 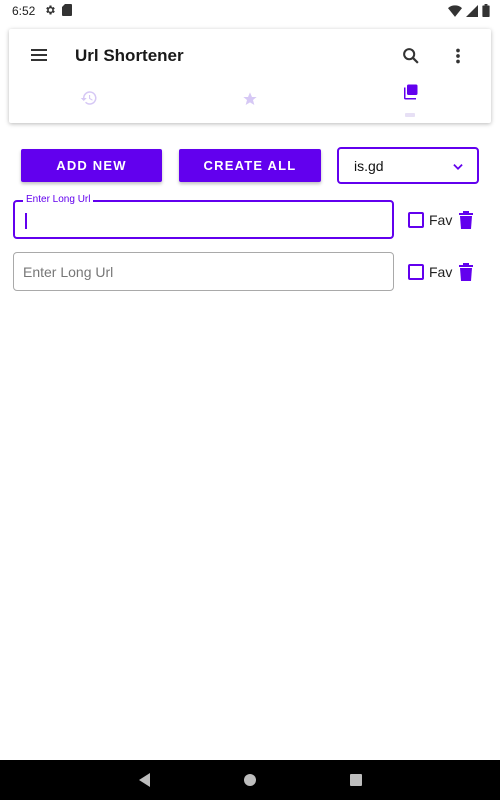 I want to click on app-bar: Url Shortener, so click(x=250, y=76).